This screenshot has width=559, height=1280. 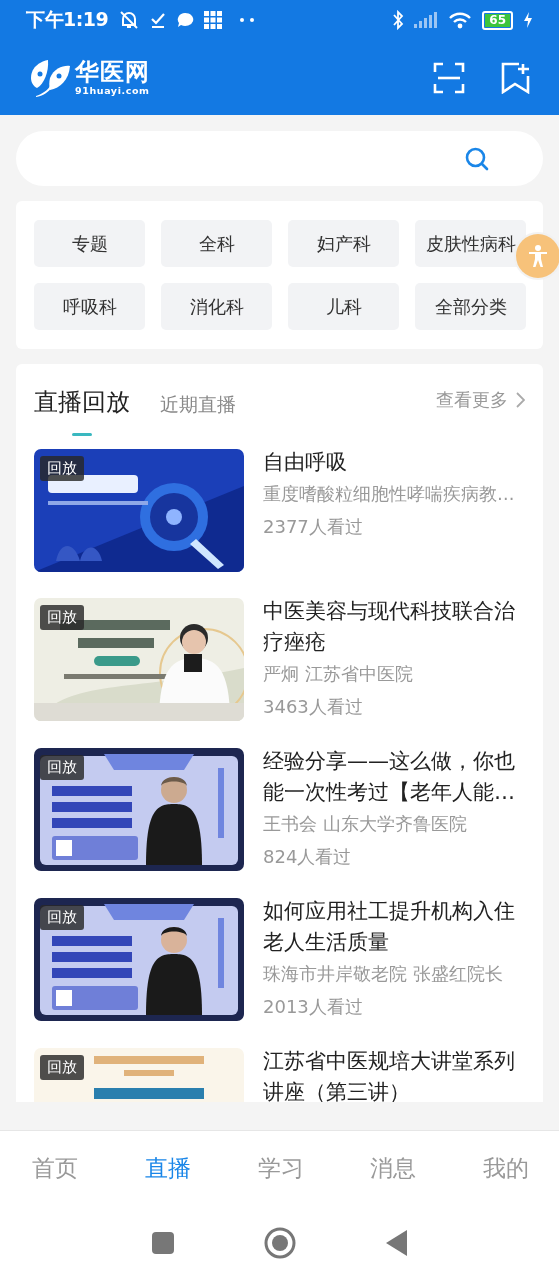 What do you see at coordinates (383, 974) in the screenshot?
I see `video-speaker: 珠海市井岸敬老院 张盛红院长` at bounding box center [383, 974].